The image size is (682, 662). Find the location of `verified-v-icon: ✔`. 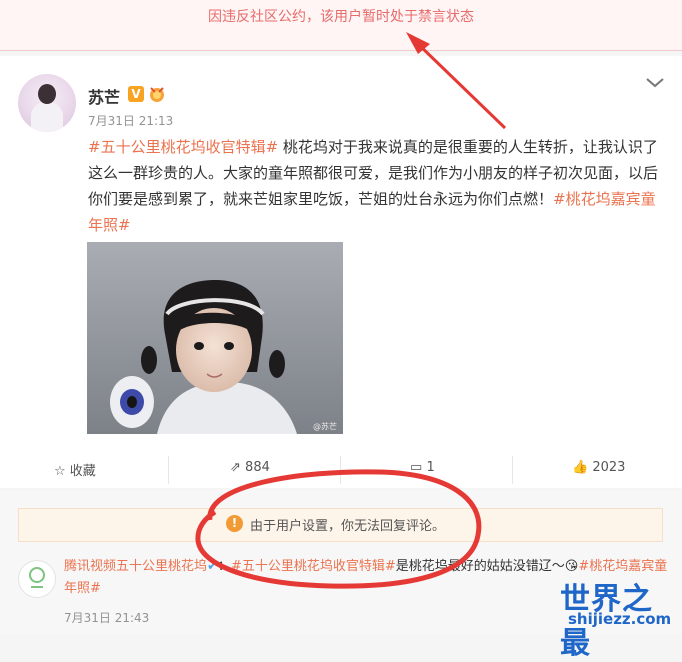

verified-v-icon: ✔ is located at coordinates (212, 566).